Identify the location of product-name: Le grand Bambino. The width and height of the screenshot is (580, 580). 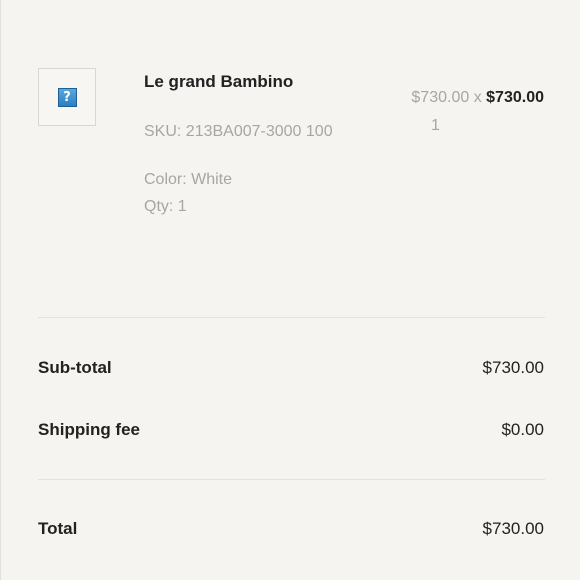
(219, 81).